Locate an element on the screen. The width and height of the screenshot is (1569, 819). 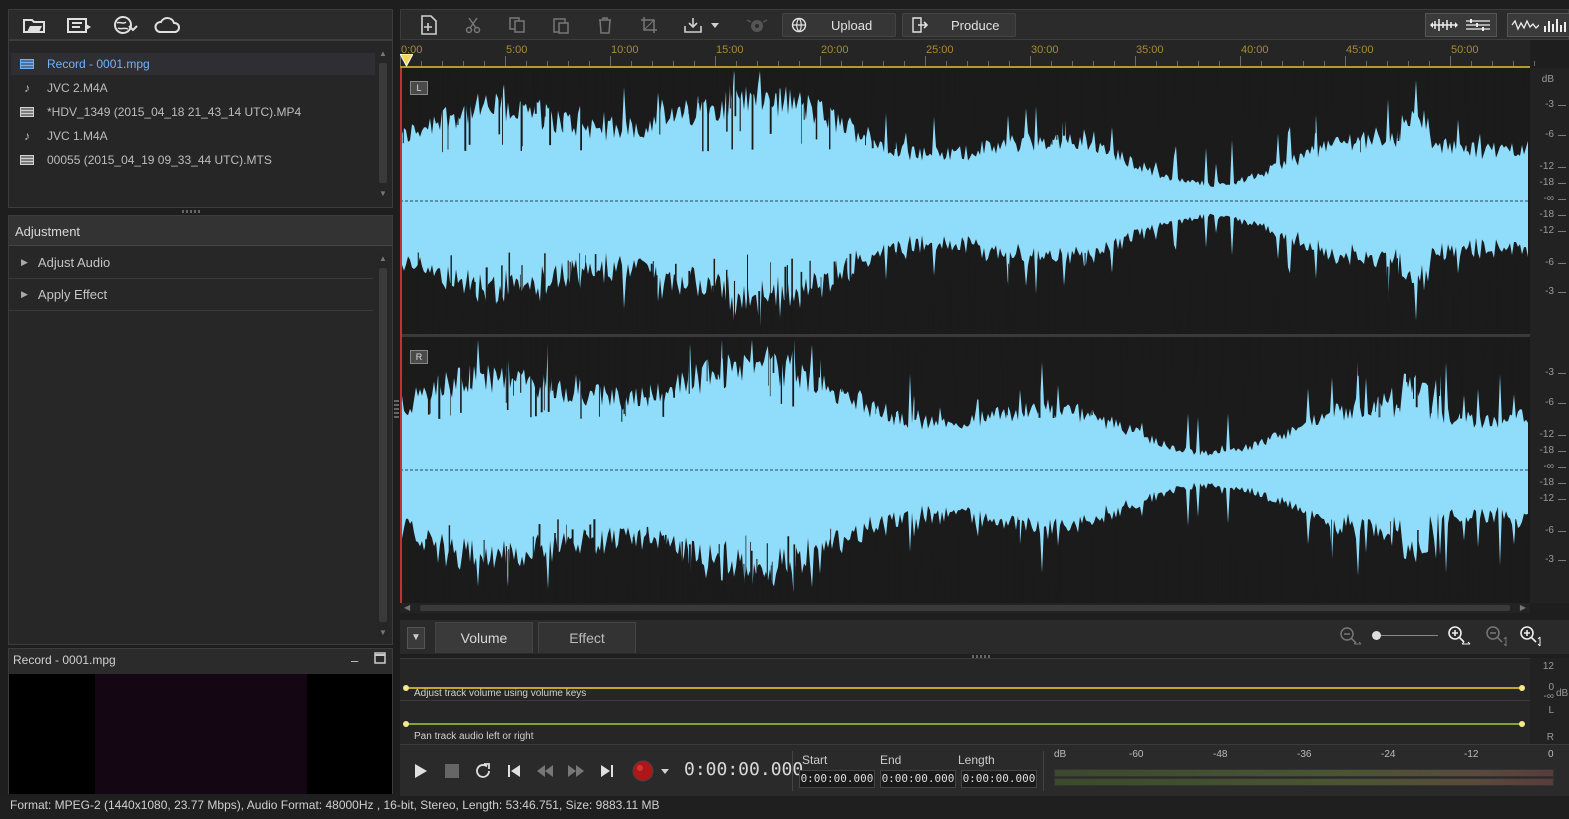
copy-icon is located at coordinates (517, 25).